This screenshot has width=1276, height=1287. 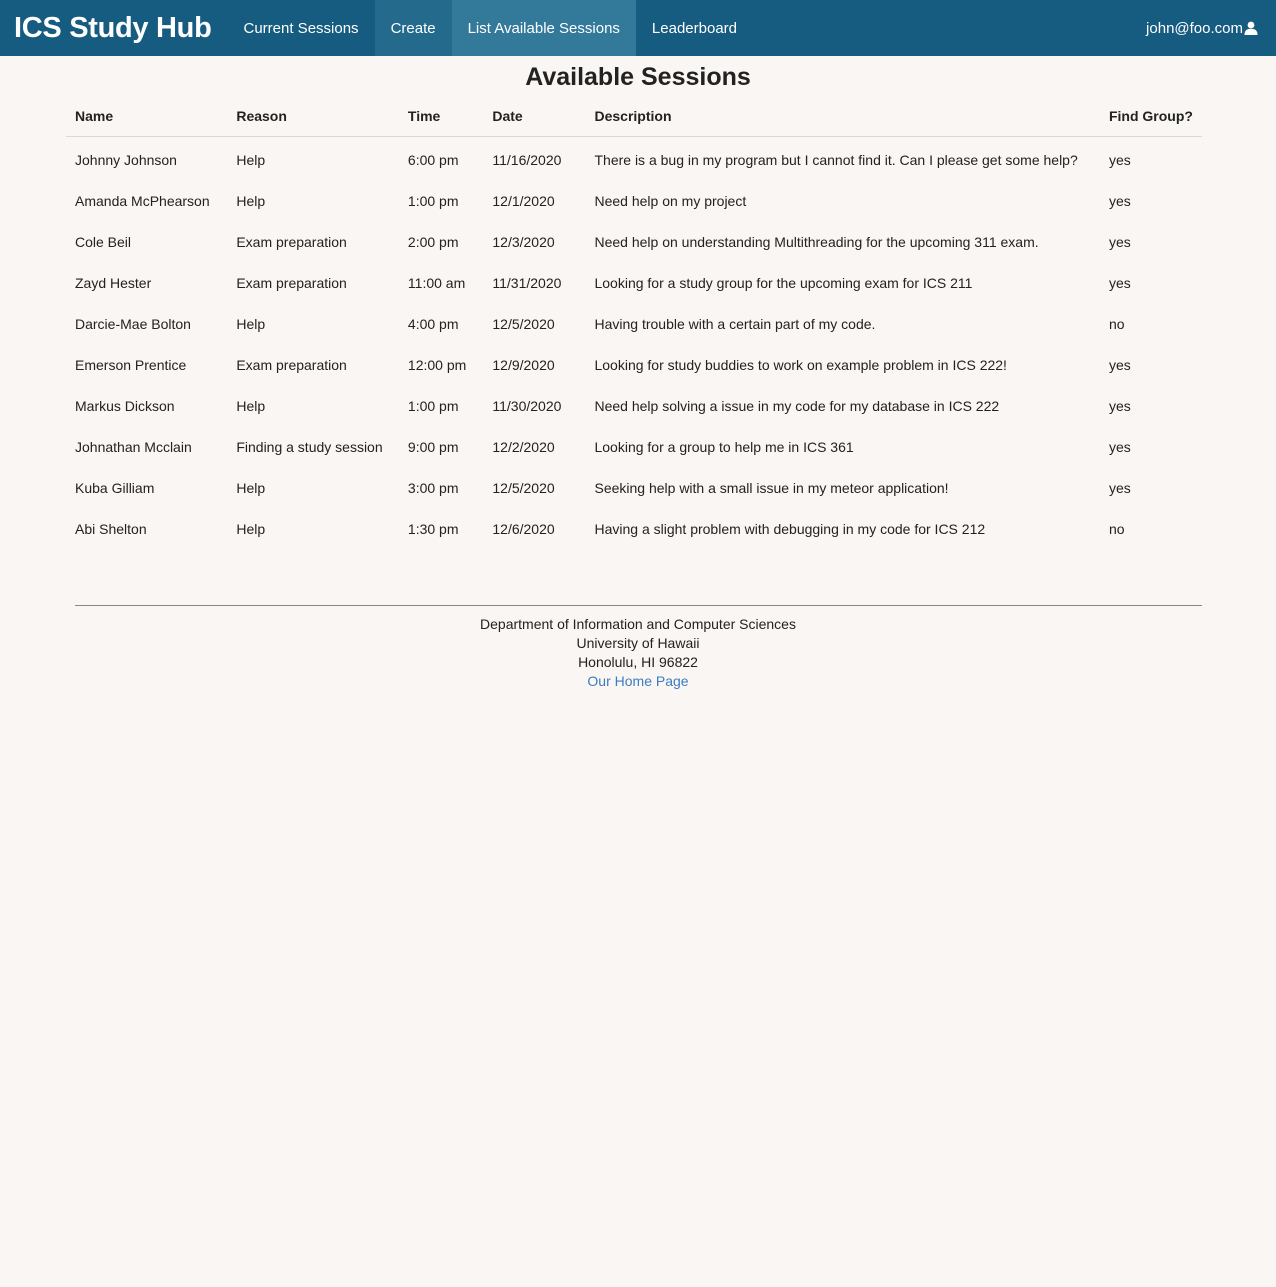 What do you see at coordinates (433, 323) in the screenshot?
I see `cell-time: 4:00 pm` at bounding box center [433, 323].